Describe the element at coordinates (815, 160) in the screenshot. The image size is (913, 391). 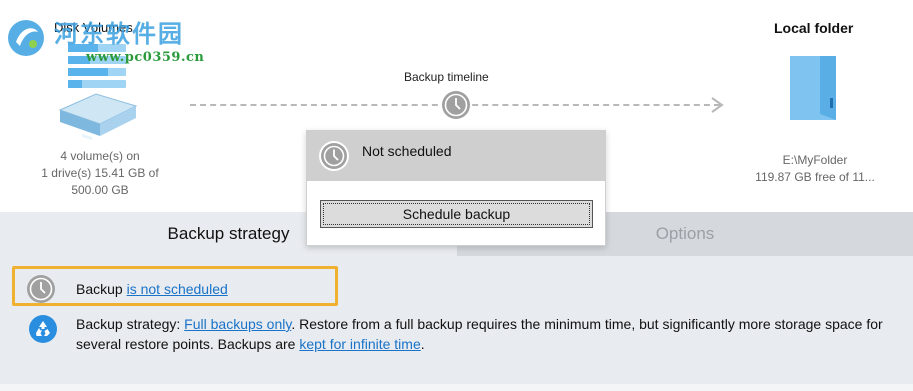
I see `destination-path: E:\MyFolder` at that location.